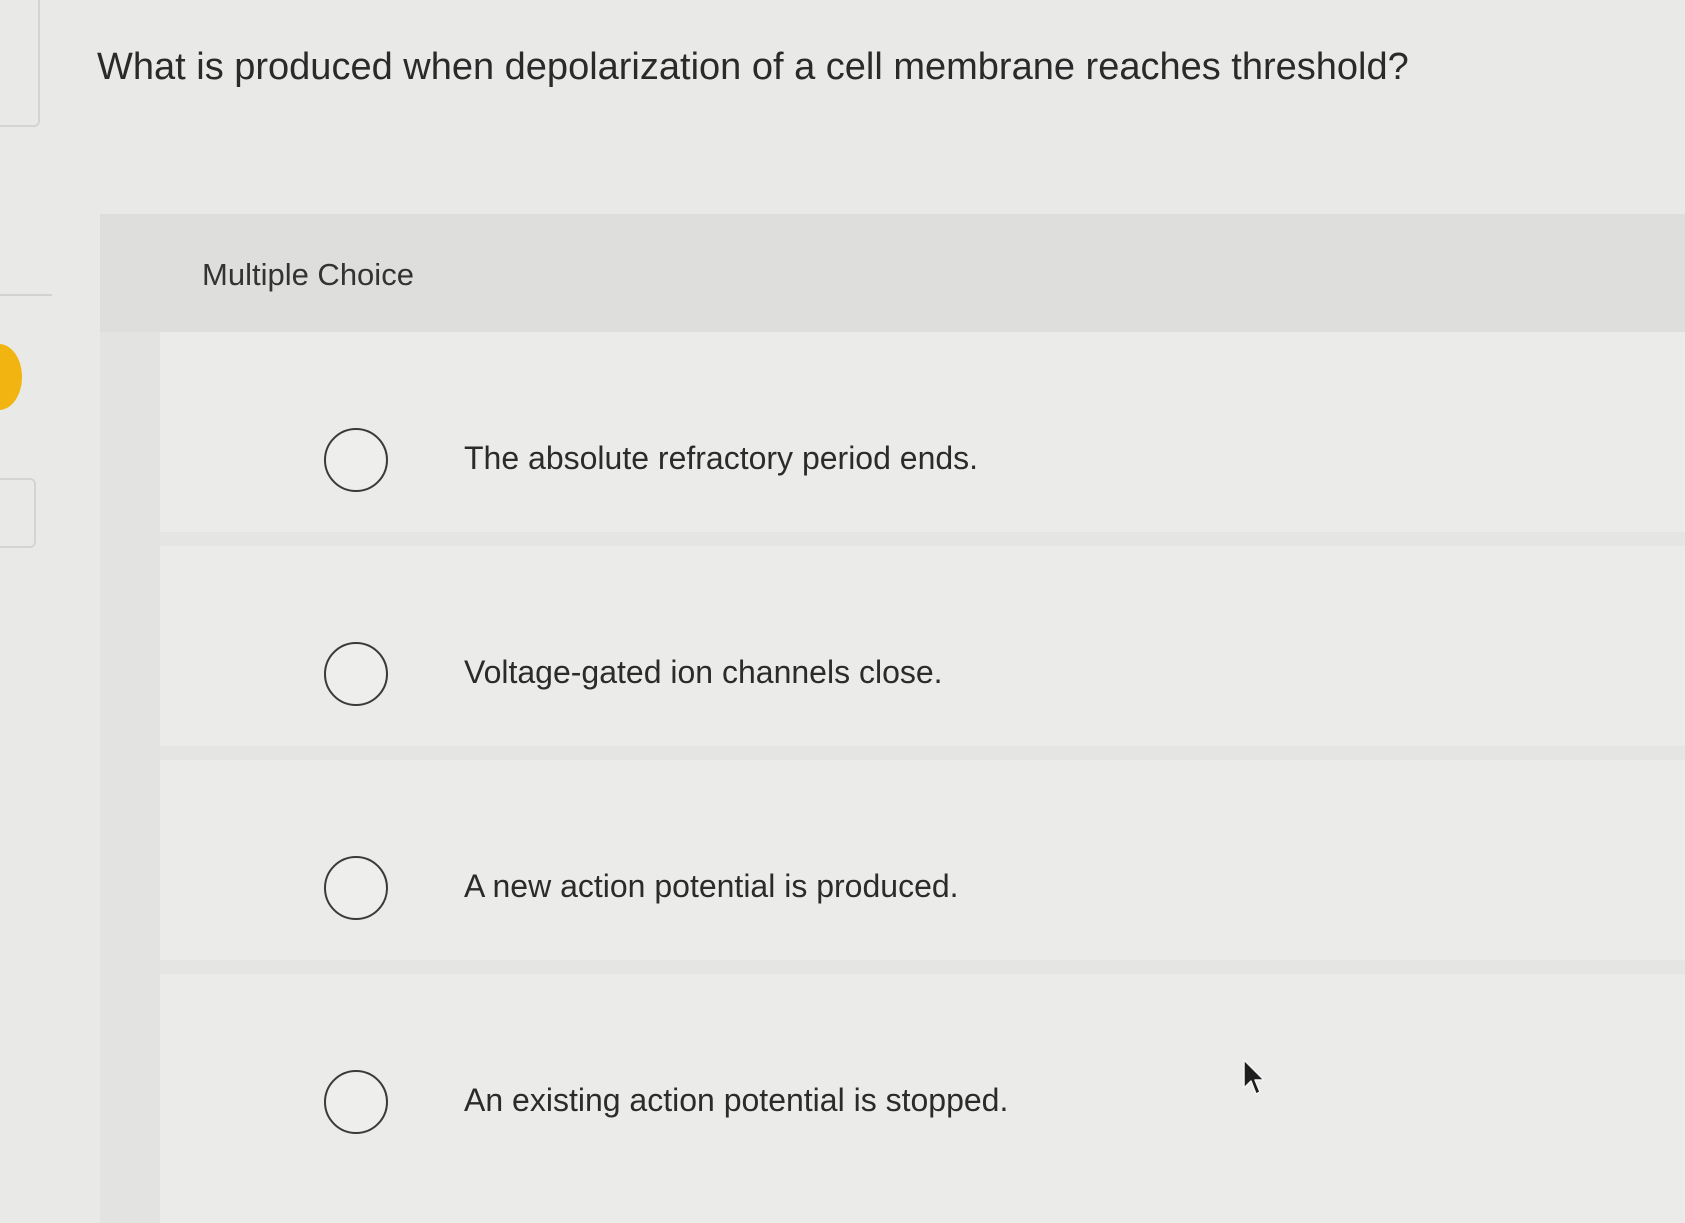 The width and height of the screenshot is (1685, 1223). Describe the element at coordinates (922, 432) in the screenshot. I see `option-a: The absolute refractory period ends.` at that location.